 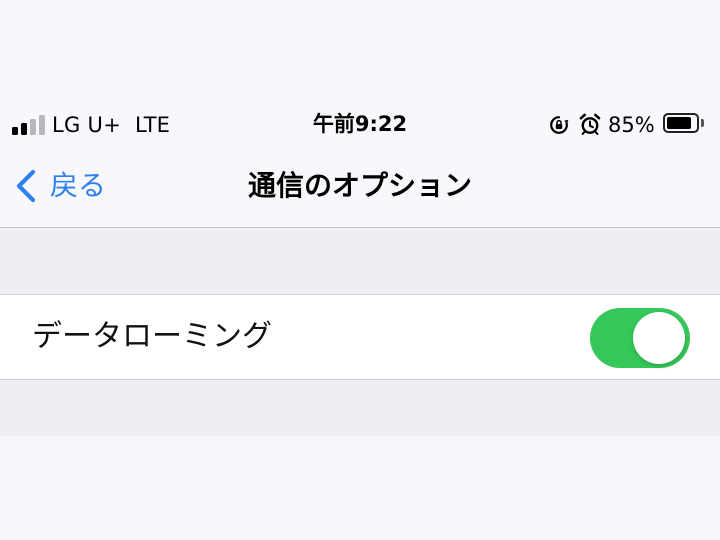 What do you see at coordinates (659, 338) in the screenshot?
I see `toggle-knob` at bounding box center [659, 338].